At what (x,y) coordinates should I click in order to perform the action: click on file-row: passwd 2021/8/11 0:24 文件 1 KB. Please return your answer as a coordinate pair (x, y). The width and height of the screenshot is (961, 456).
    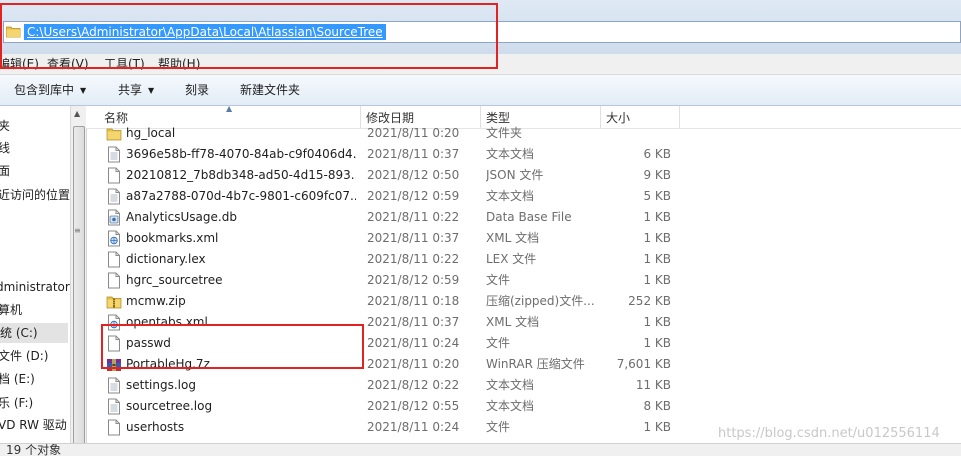
    Looking at the image, I should click on (523, 343).